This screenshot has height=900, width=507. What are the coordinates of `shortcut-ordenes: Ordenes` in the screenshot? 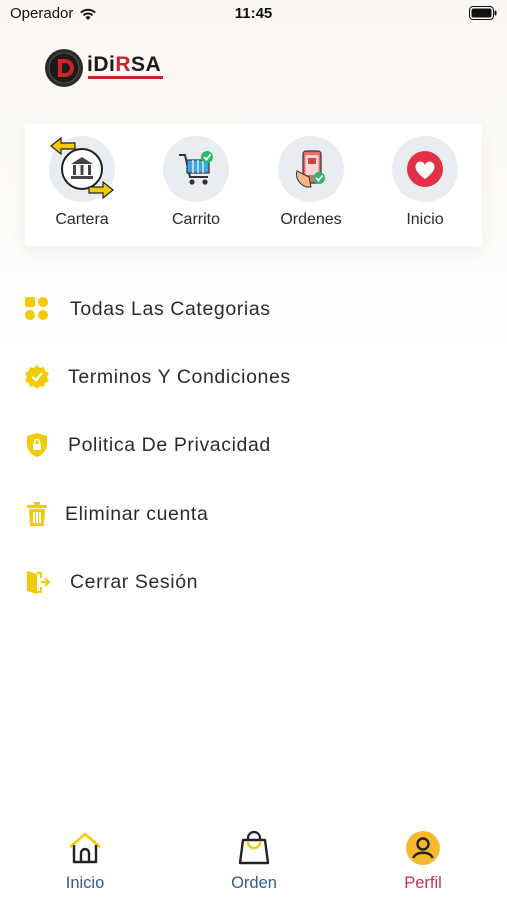 It's located at (311, 182).